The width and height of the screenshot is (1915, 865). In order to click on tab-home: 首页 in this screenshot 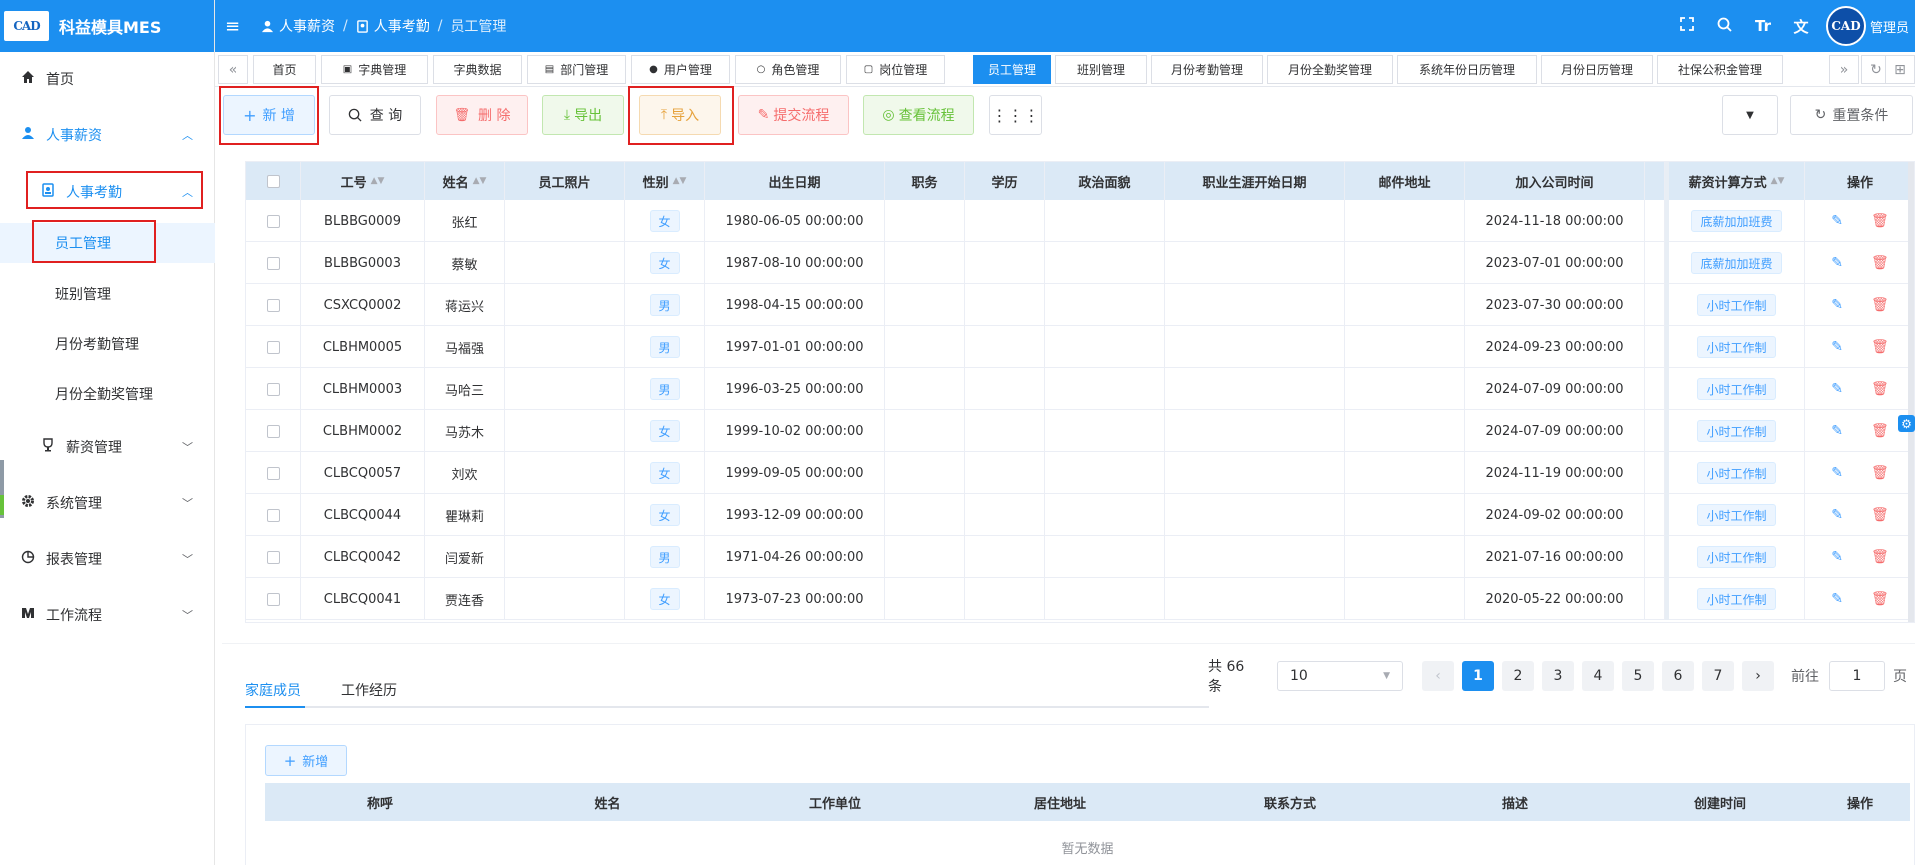, I will do `click(284, 69)`.